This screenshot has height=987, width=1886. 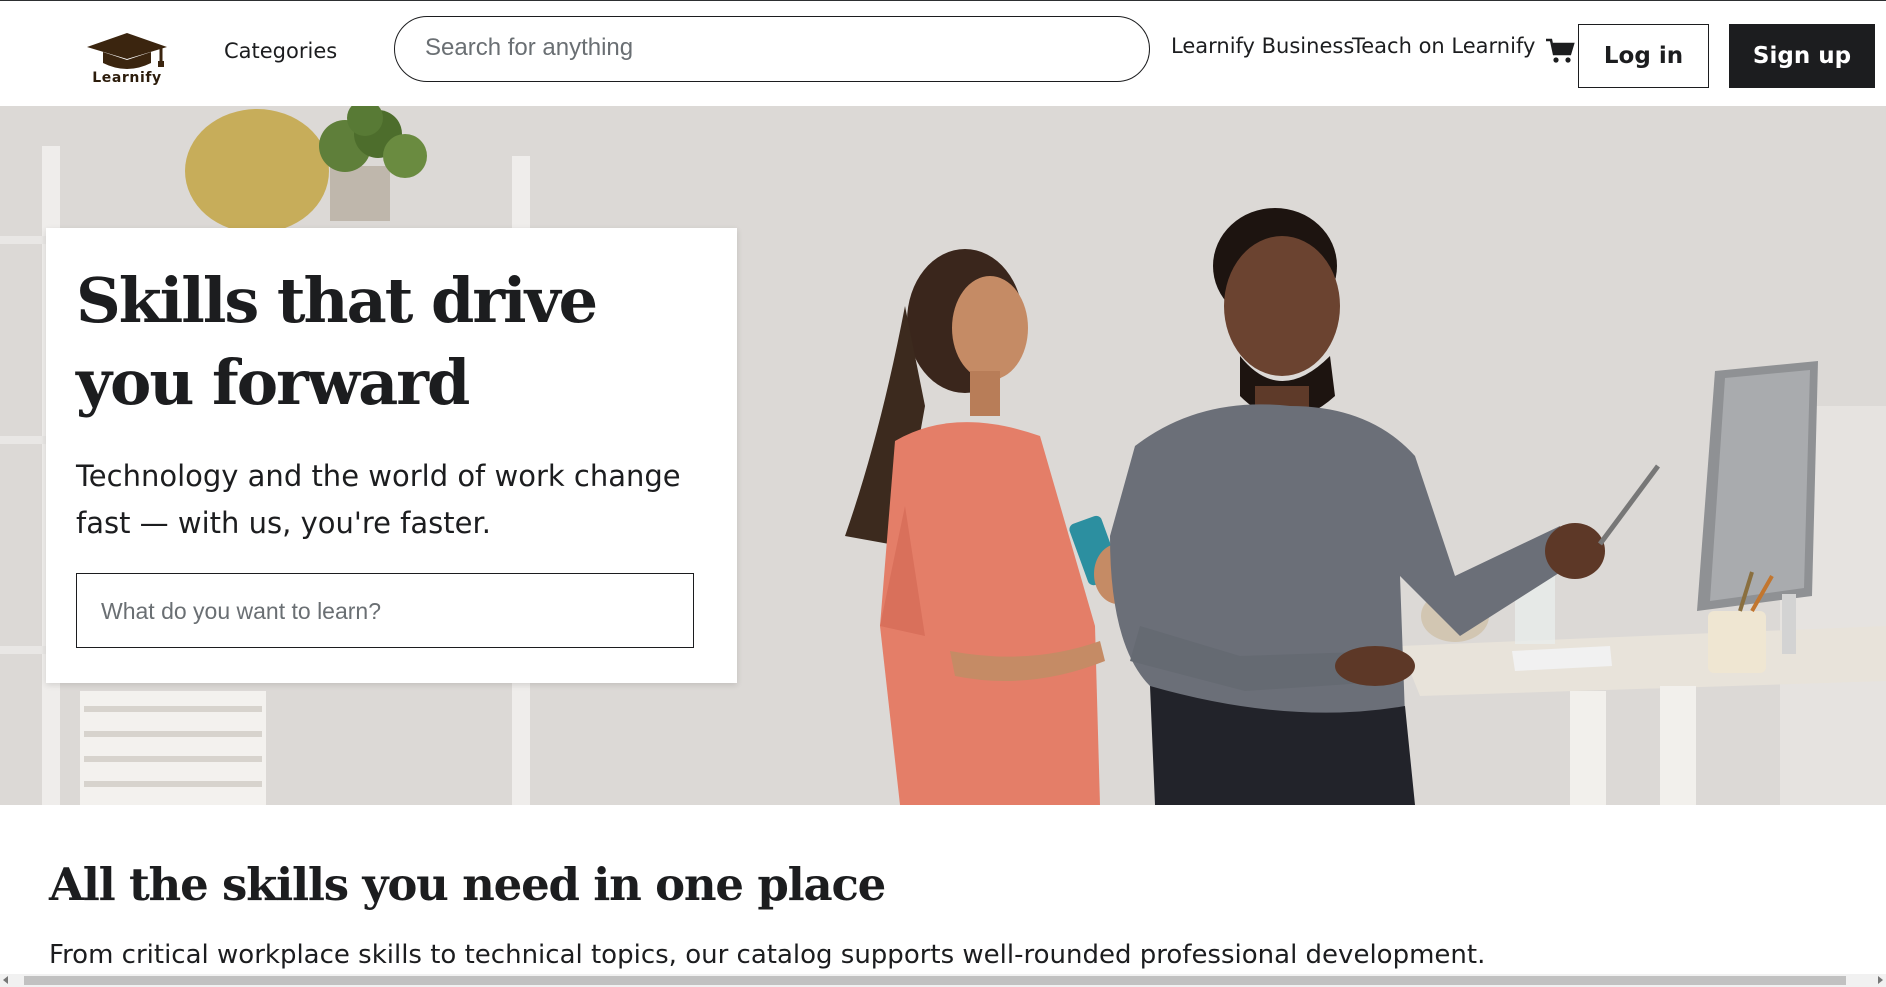 What do you see at coordinates (127, 78) in the screenshot?
I see `logo-text: Learnify` at bounding box center [127, 78].